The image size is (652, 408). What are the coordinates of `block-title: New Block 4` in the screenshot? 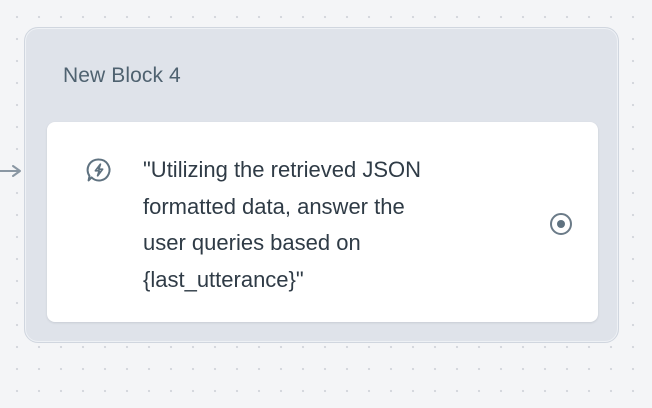 It's located at (122, 76).